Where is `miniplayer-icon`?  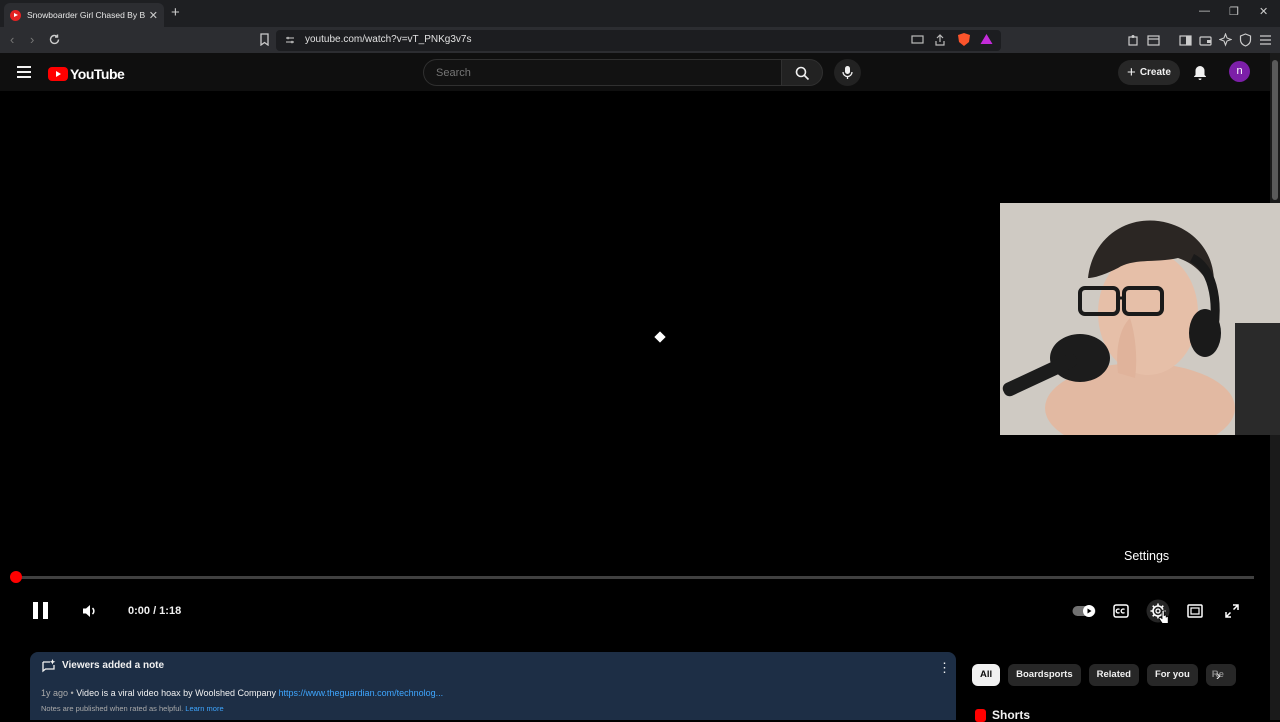
miniplayer-icon is located at coordinates (1195, 611).